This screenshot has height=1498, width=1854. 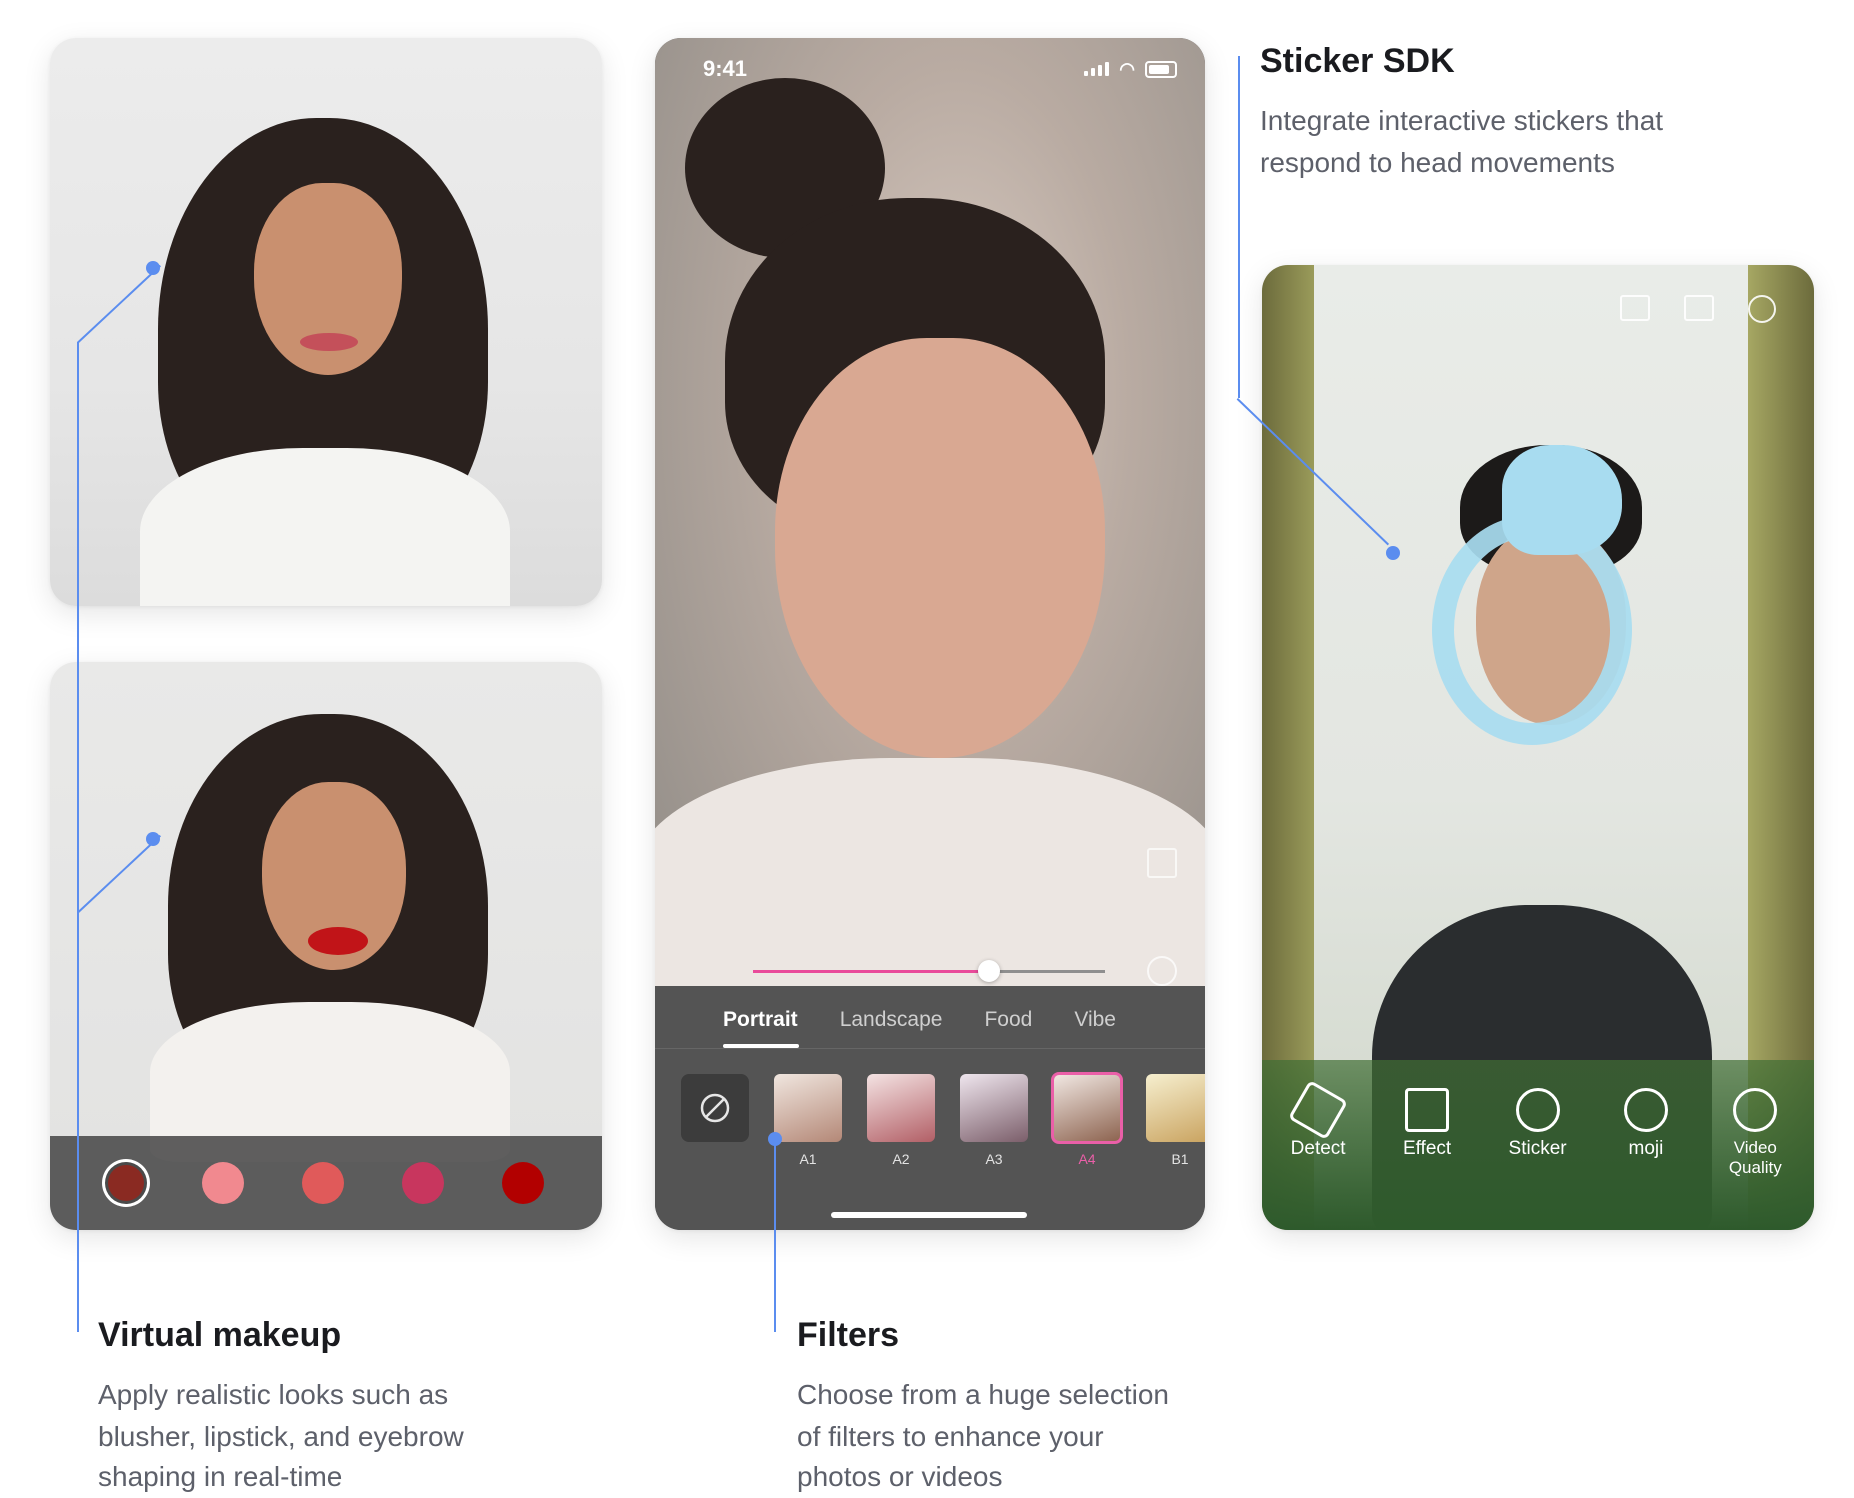 I want to click on scan-icon, so click(x=1635, y=308).